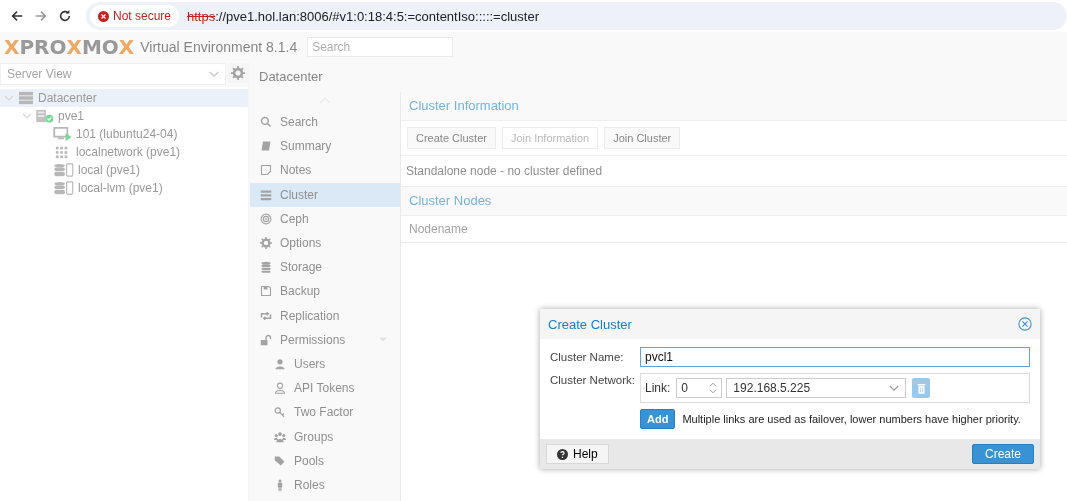  I want to click on panel-title: Cluster Nodes, so click(734, 201).